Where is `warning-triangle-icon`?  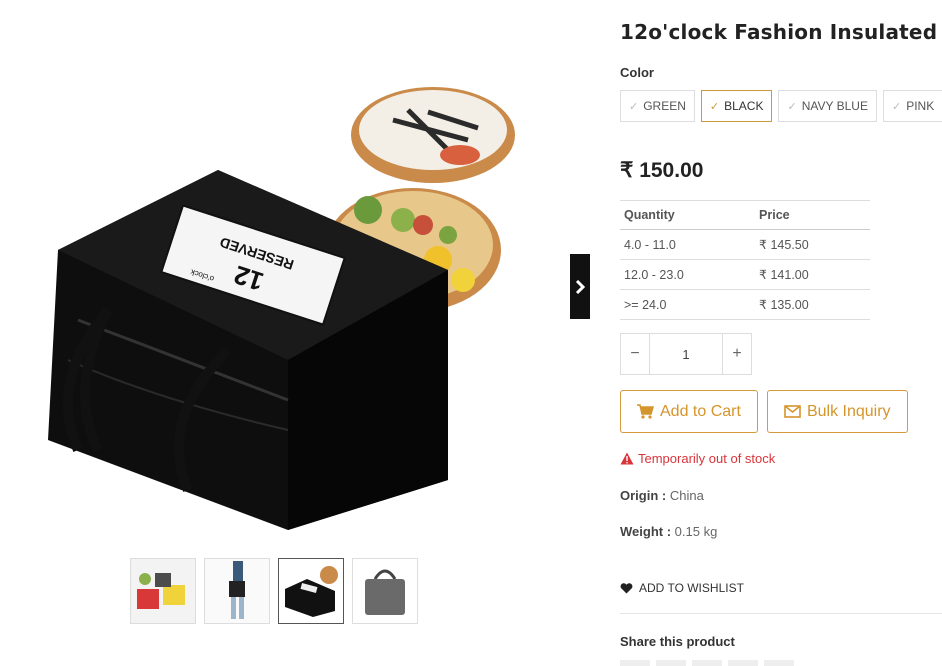 warning-triangle-icon is located at coordinates (627, 458).